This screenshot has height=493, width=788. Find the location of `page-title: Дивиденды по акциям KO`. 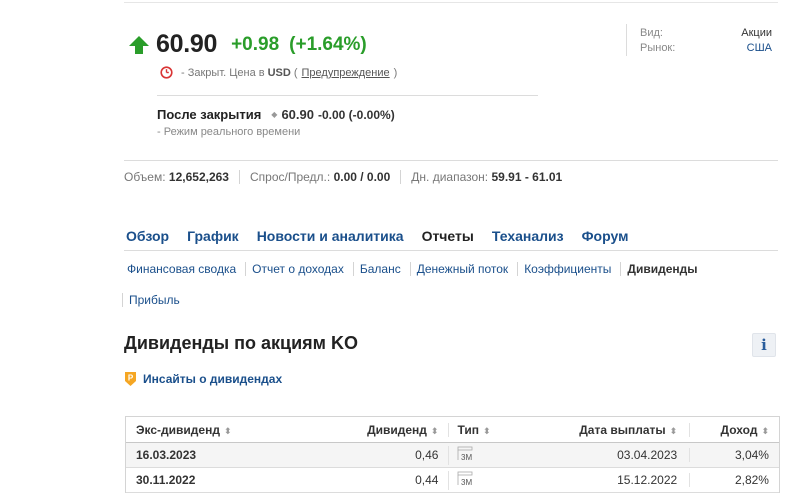

page-title: Дивиденды по акциям KO is located at coordinates (241, 343).